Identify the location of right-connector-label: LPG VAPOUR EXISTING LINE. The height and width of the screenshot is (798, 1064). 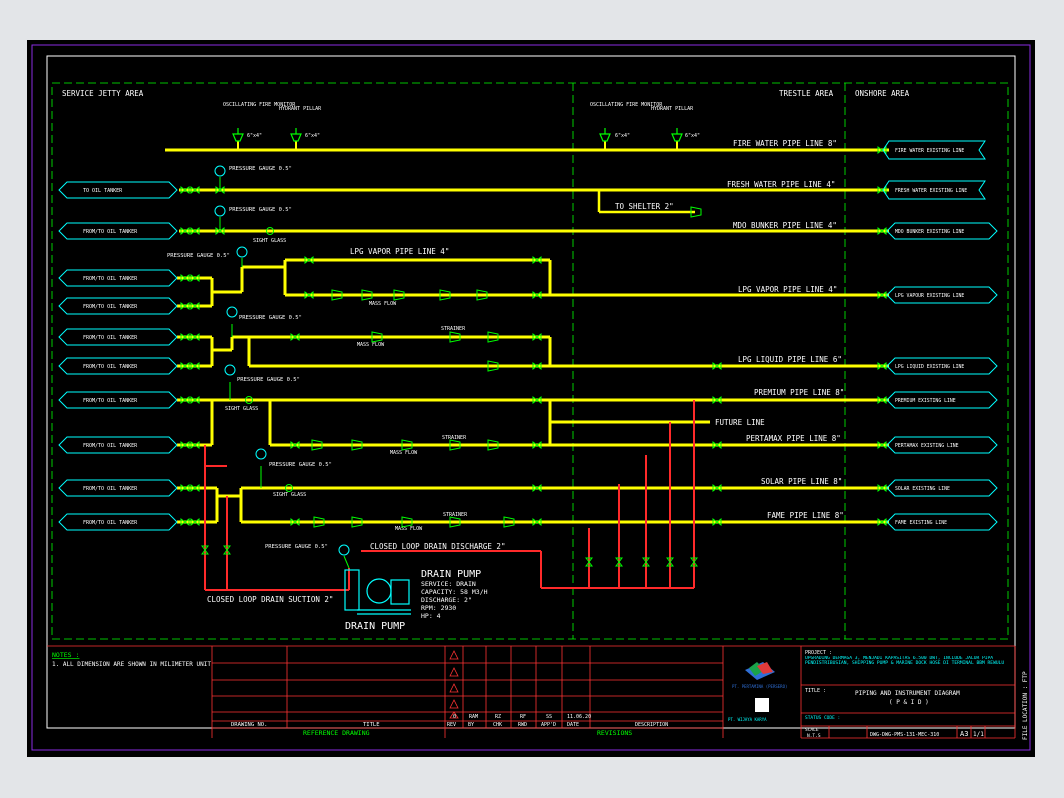
(929, 296).